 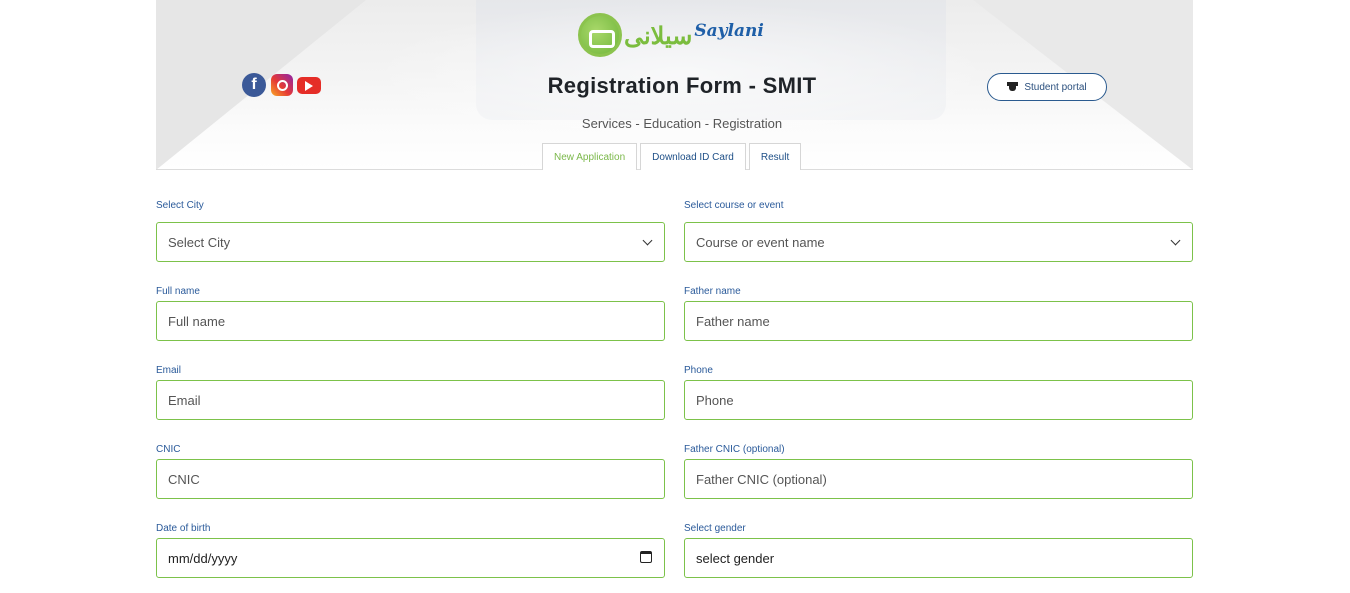 What do you see at coordinates (184, 400) in the screenshot?
I see `email-placeholder: Email` at bounding box center [184, 400].